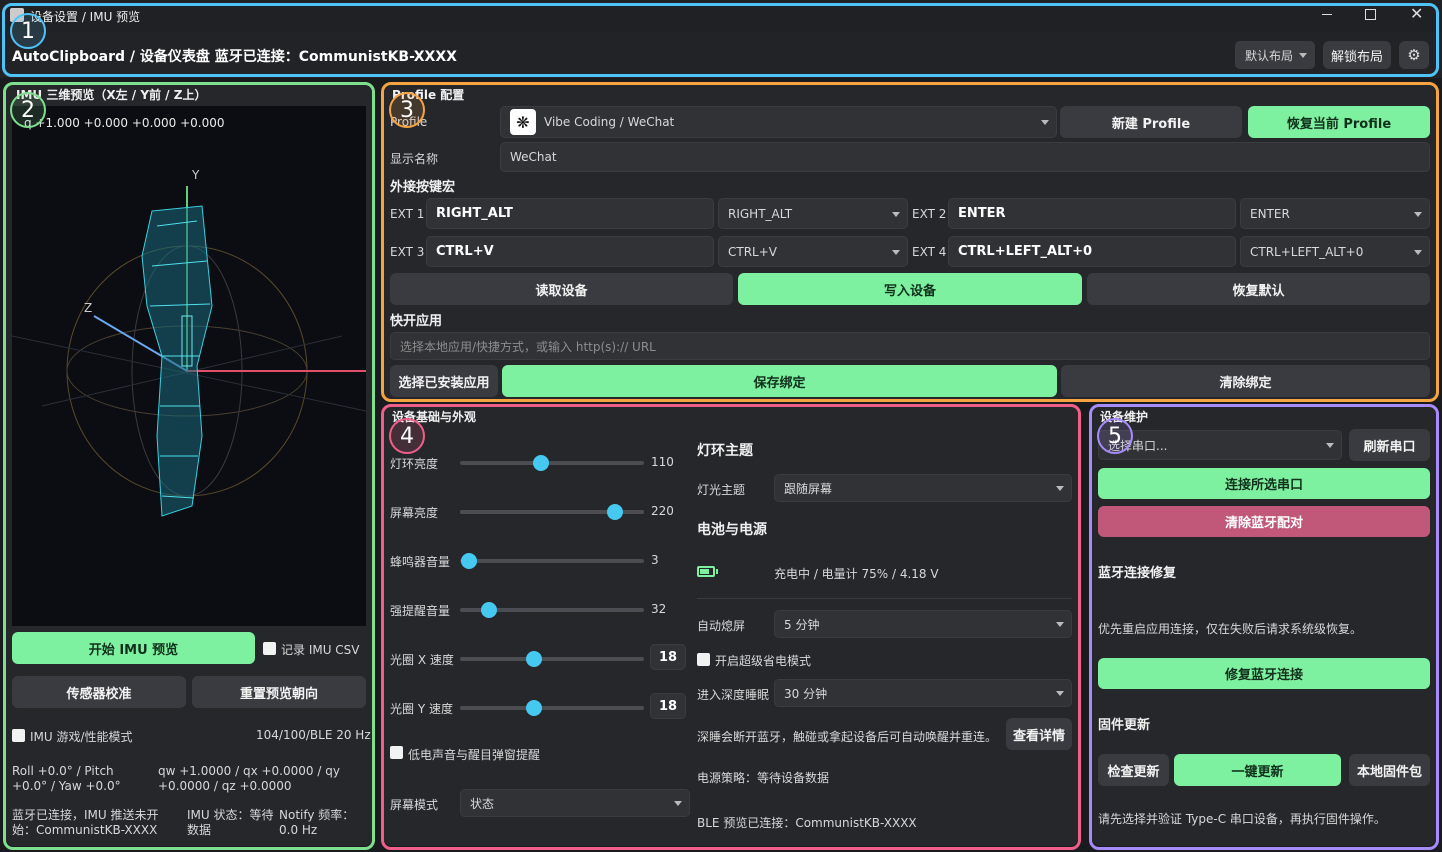  What do you see at coordinates (856, 574) in the screenshot?
I see `battery-status: 充电中 / 电量计 75% / 4.18 V` at bounding box center [856, 574].